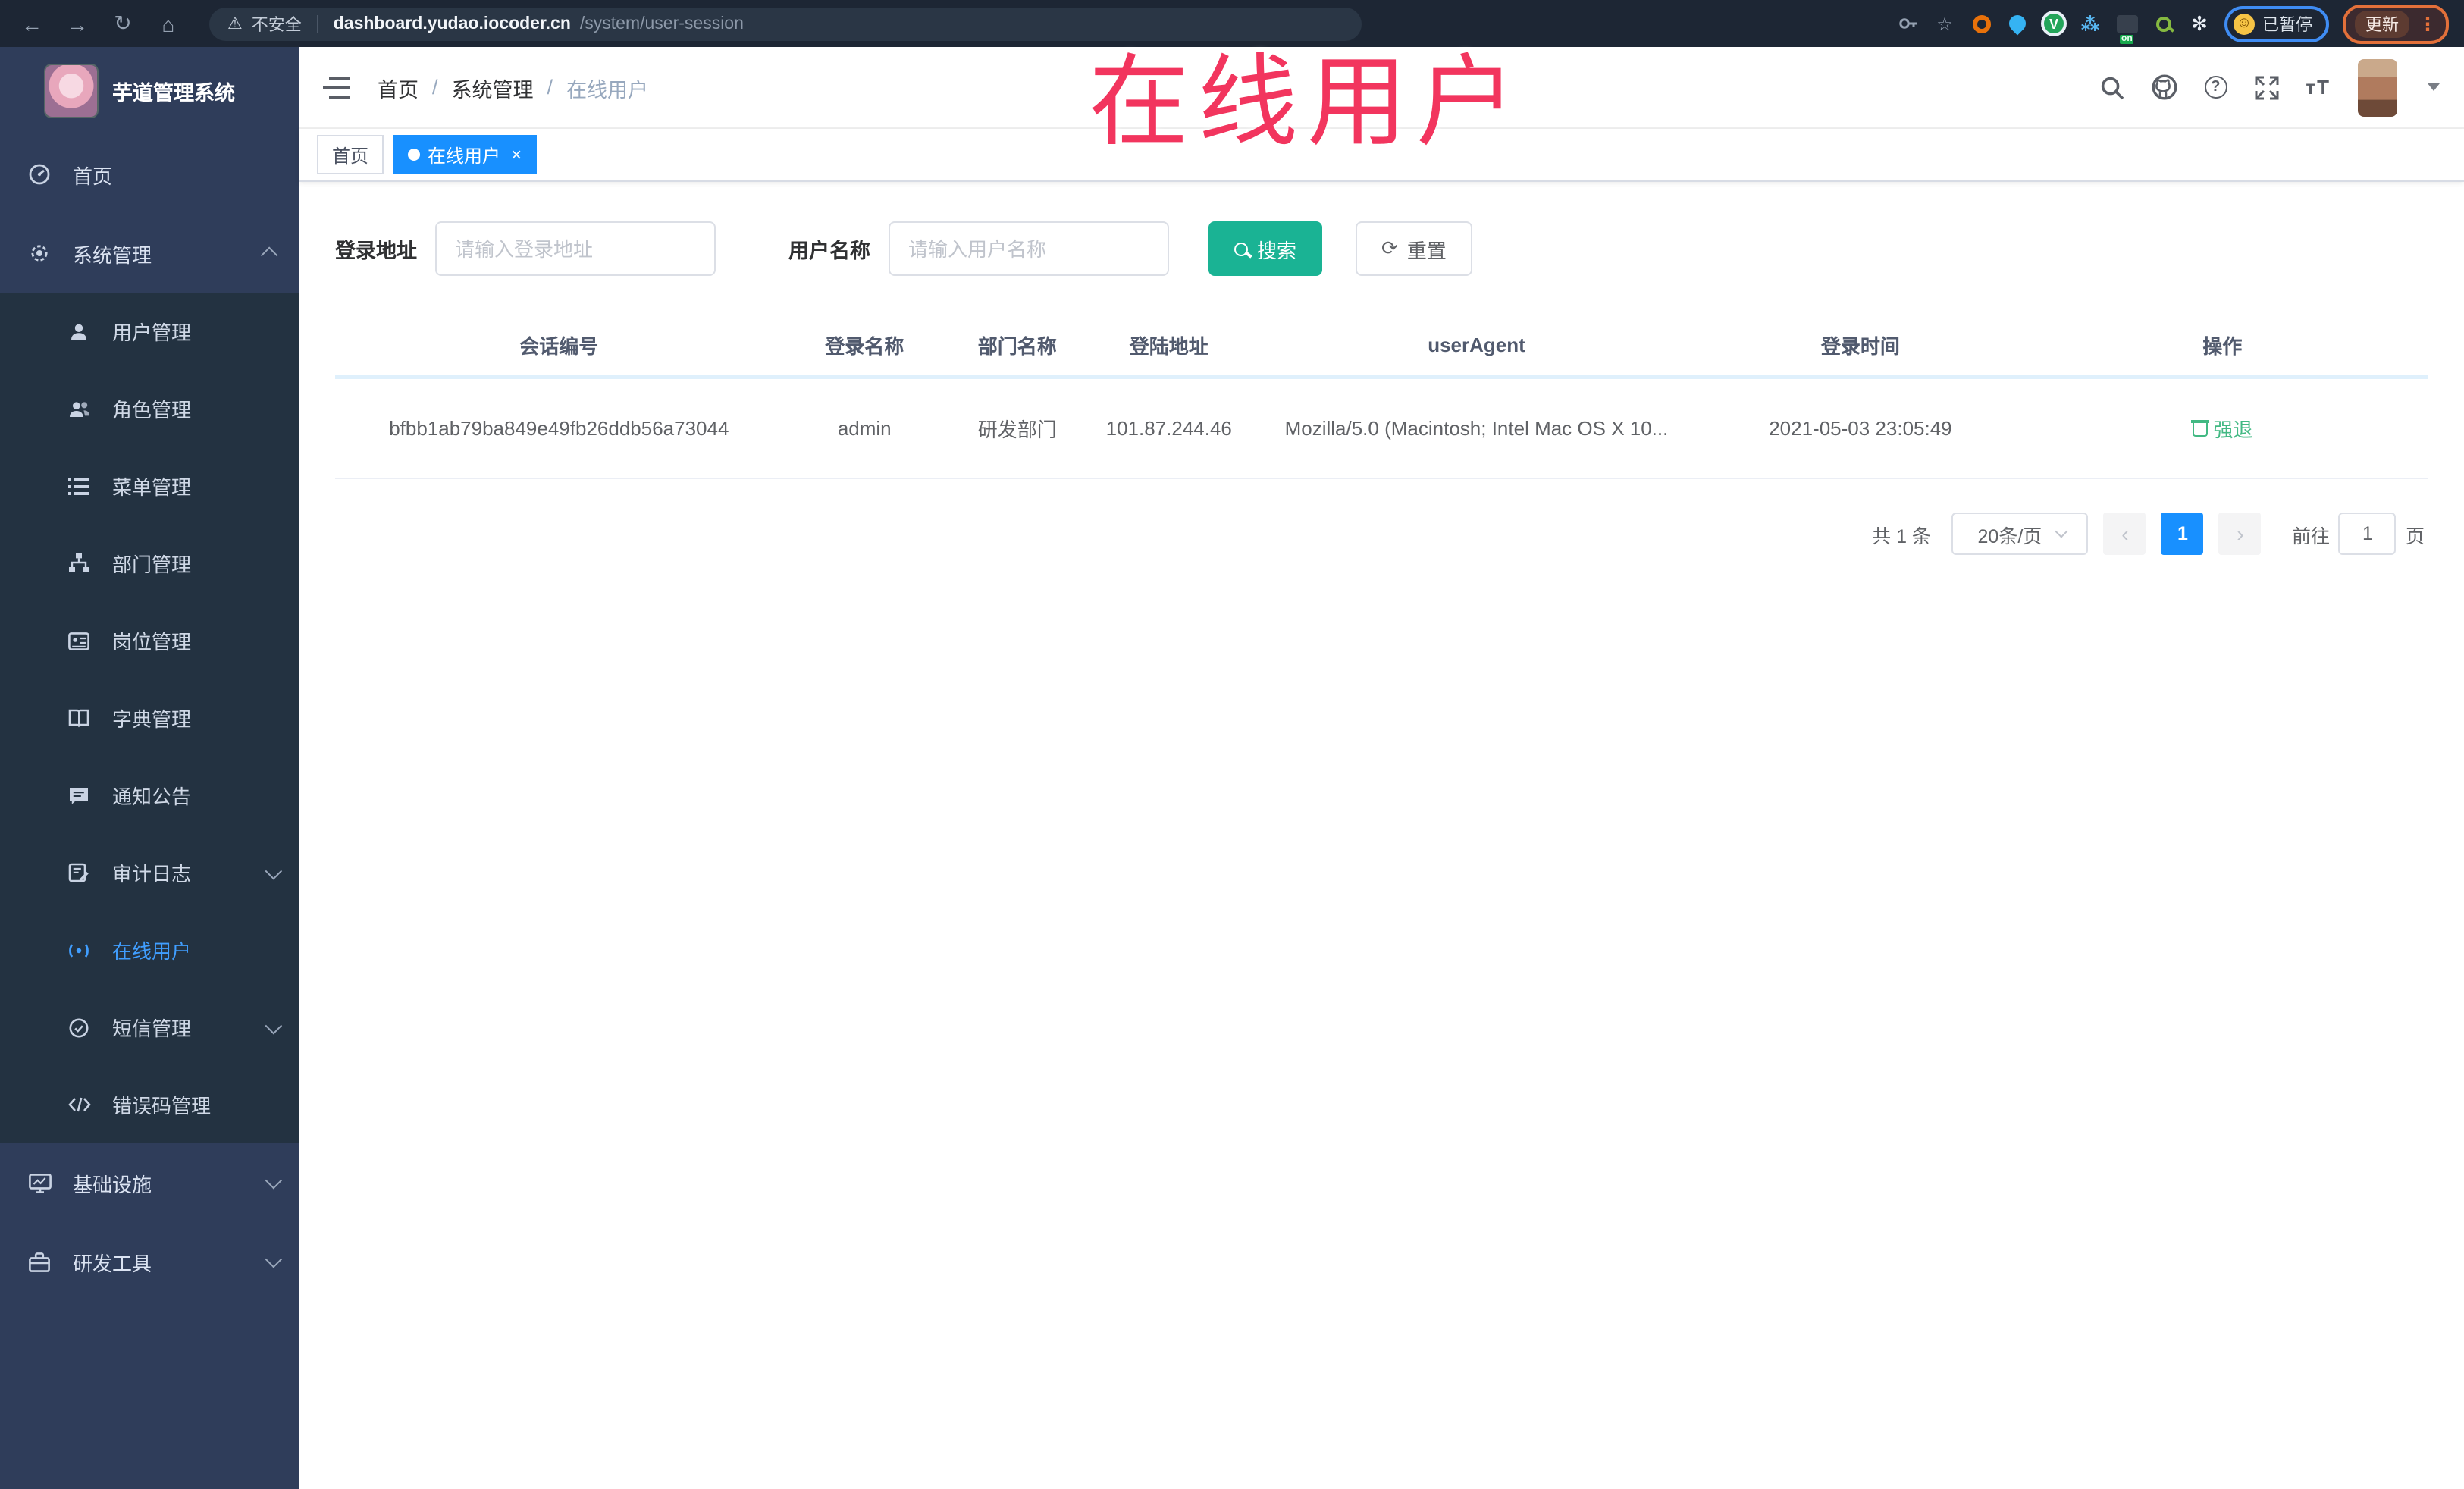 This screenshot has width=2464, height=1489. Describe the element at coordinates (2111, 87) in the screenshot. I see `search-icon` at that location.